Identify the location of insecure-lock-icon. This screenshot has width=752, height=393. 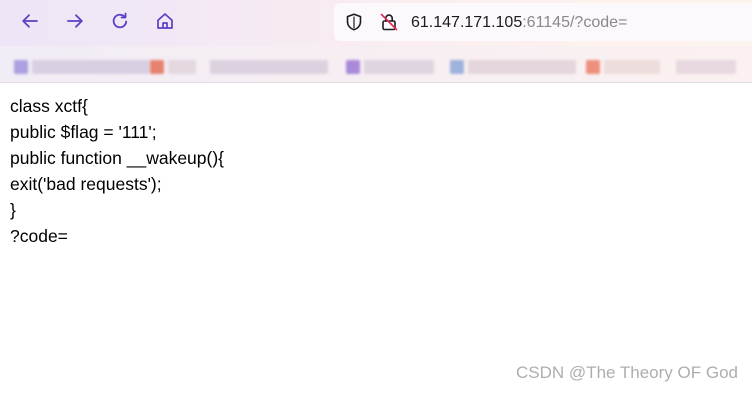
(389, 22).